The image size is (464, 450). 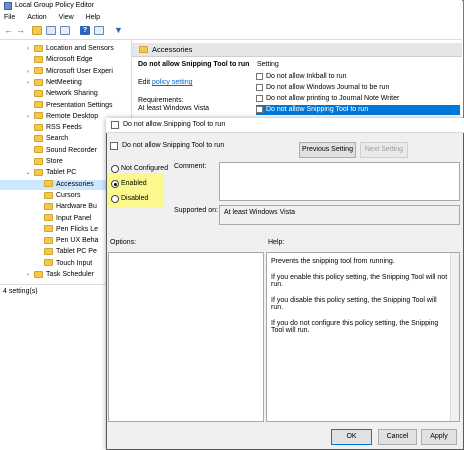 I want to click on dialog-title-bar: Do not allow Snipping Tool to run, so click(x=285, y=125).